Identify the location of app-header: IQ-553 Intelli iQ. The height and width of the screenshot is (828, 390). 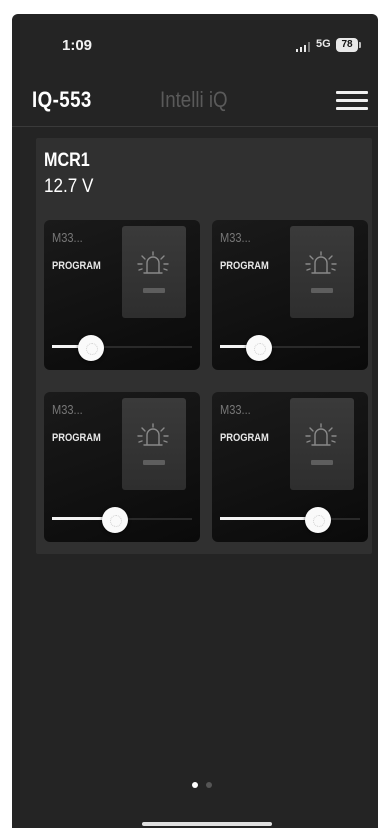
(195, 99).